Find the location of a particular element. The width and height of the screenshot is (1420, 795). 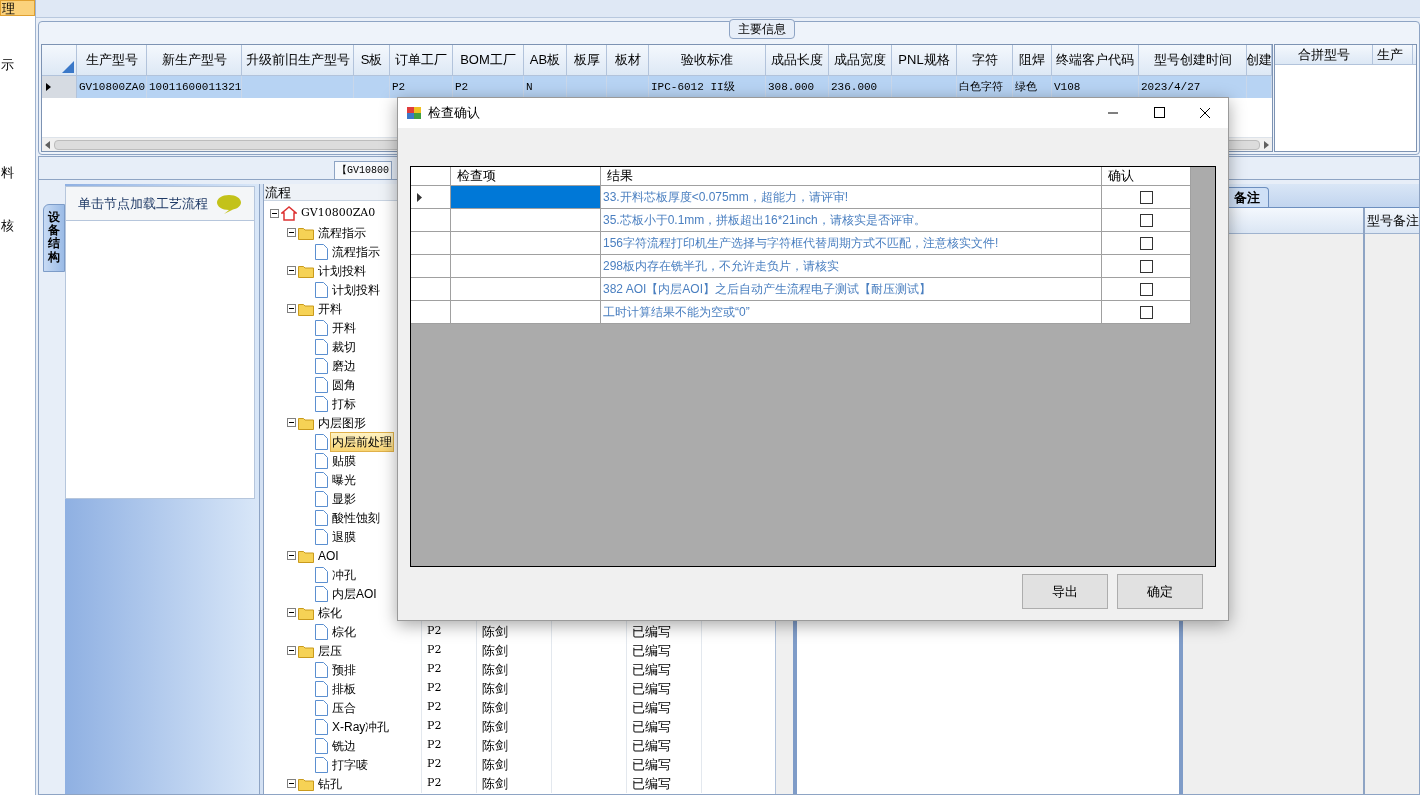

table-cell-text: 2023/4/27 is located at coordinates (1171, 87).